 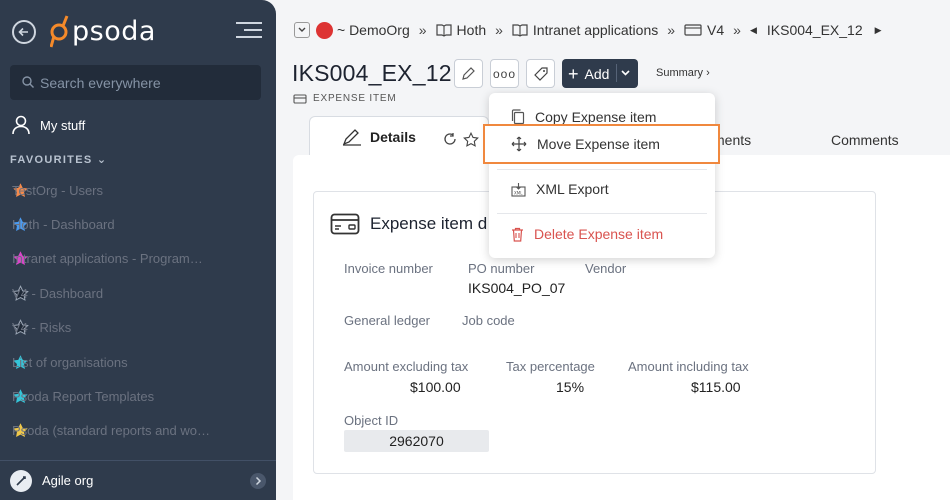 What do you see at coordinates (429, 223) in the screenshot?
I see `card-title-text: Expense item d` at bounding box center [429, 223].